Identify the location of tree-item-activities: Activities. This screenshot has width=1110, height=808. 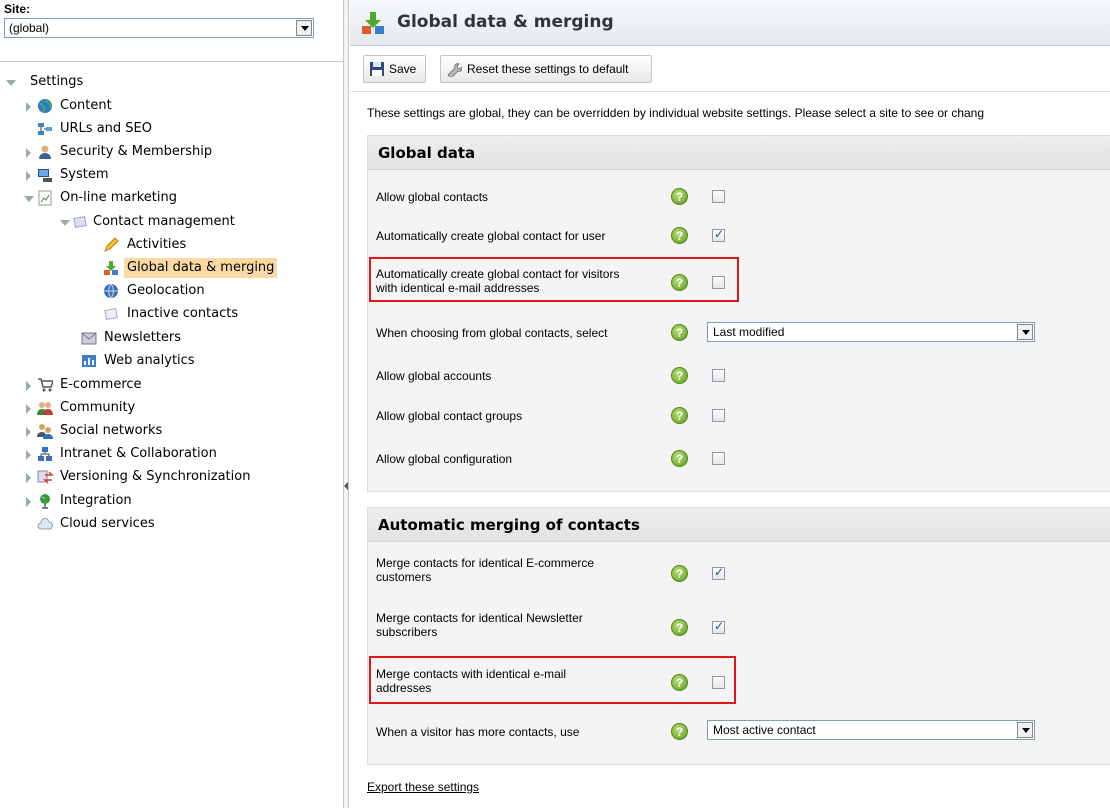
(170, 245).